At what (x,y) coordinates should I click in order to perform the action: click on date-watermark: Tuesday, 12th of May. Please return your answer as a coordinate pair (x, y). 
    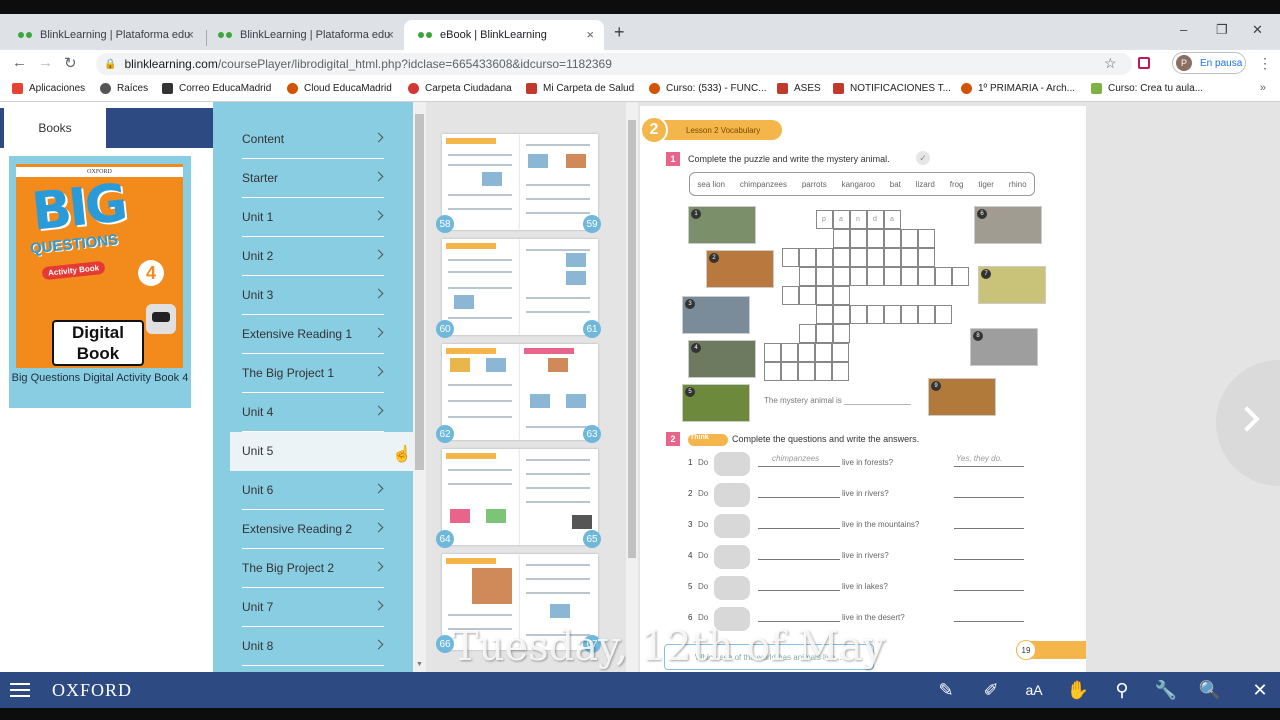
    Looking at the image, I should click on (669, 647).